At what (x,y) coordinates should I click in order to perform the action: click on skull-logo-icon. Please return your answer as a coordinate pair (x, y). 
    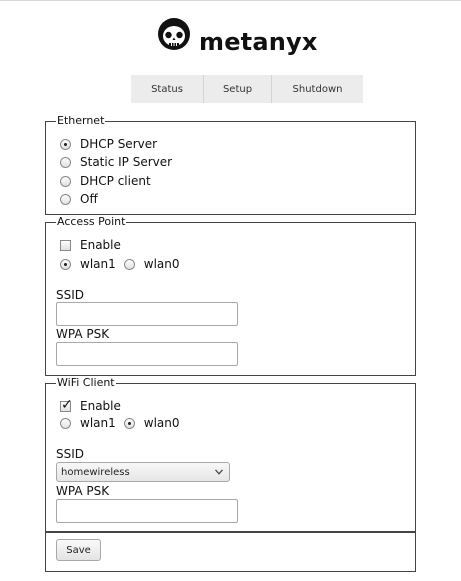
    Looking at the image, I should click on (174, 34).